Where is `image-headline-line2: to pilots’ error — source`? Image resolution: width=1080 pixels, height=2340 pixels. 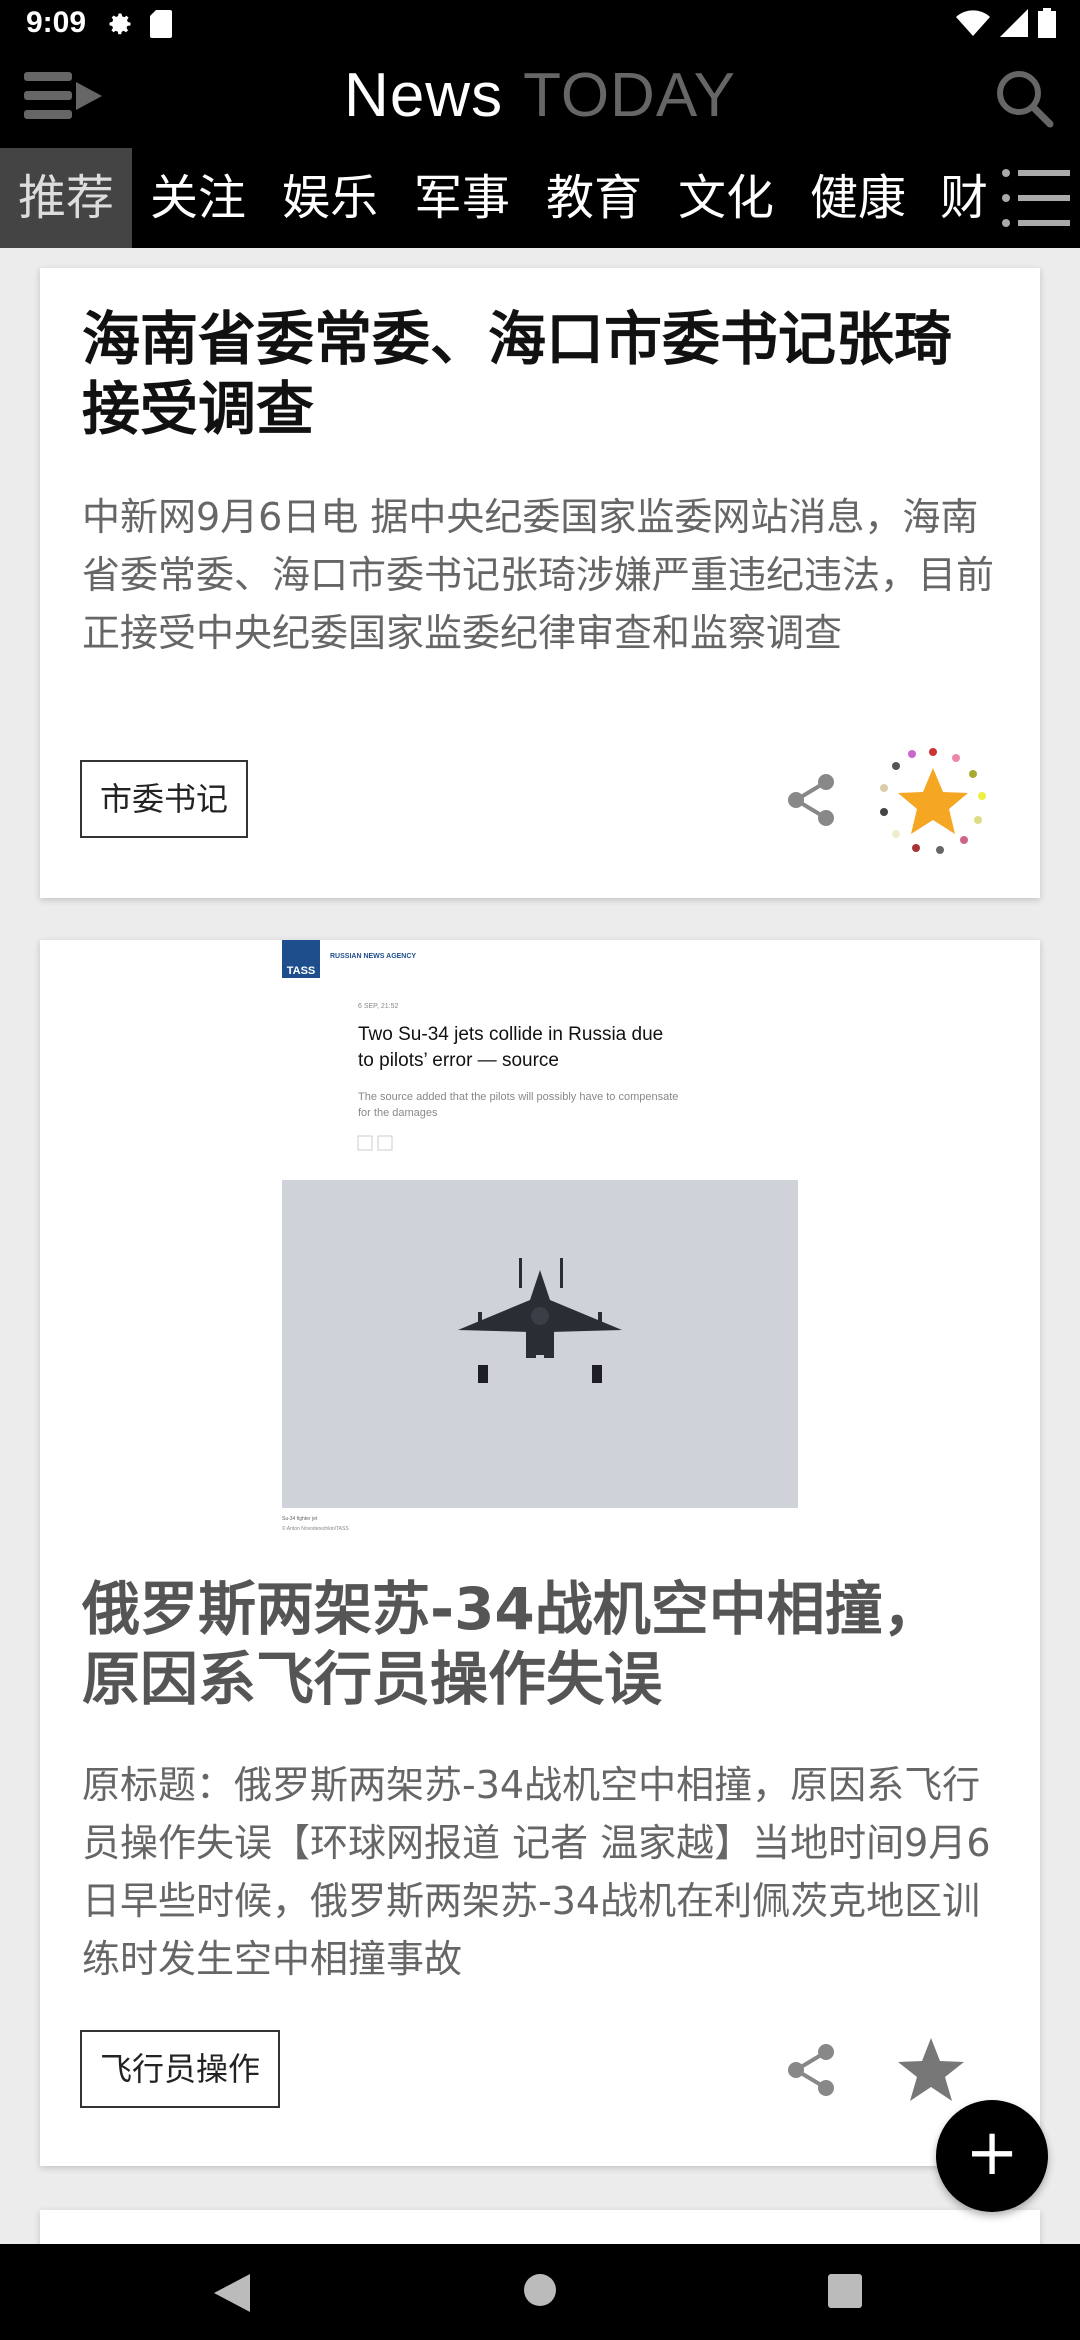 image-headline-line2: to pilots’ error — source is located at coordinates (458, 1060).